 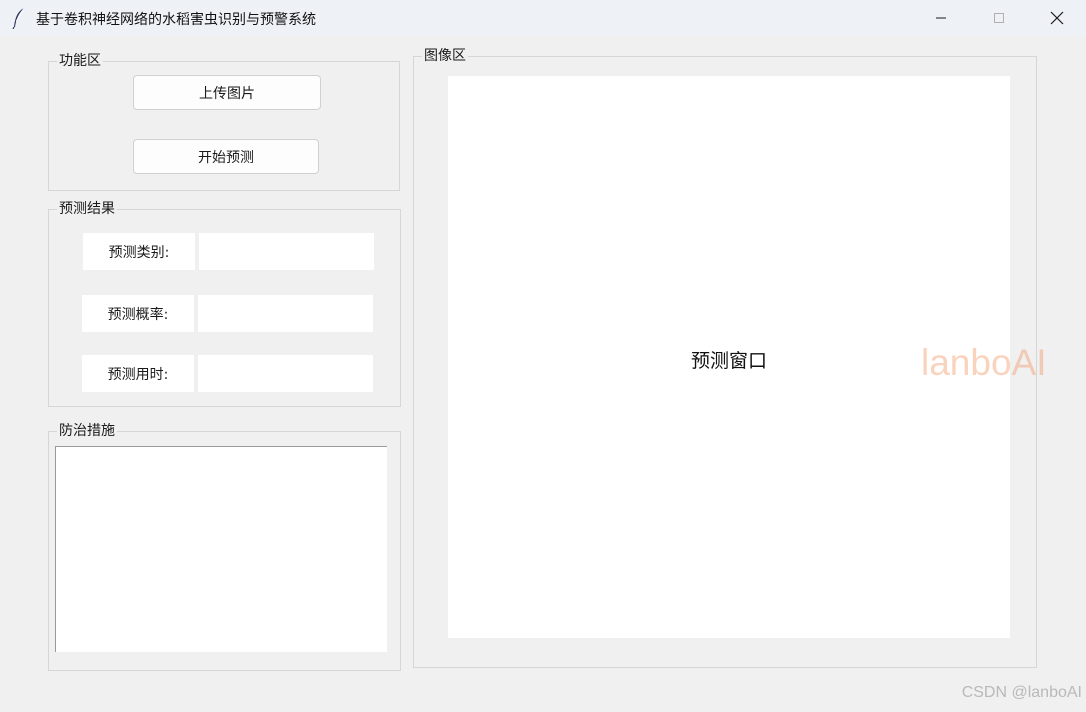 I want to click on probability-value, so click(x=285, y=313).